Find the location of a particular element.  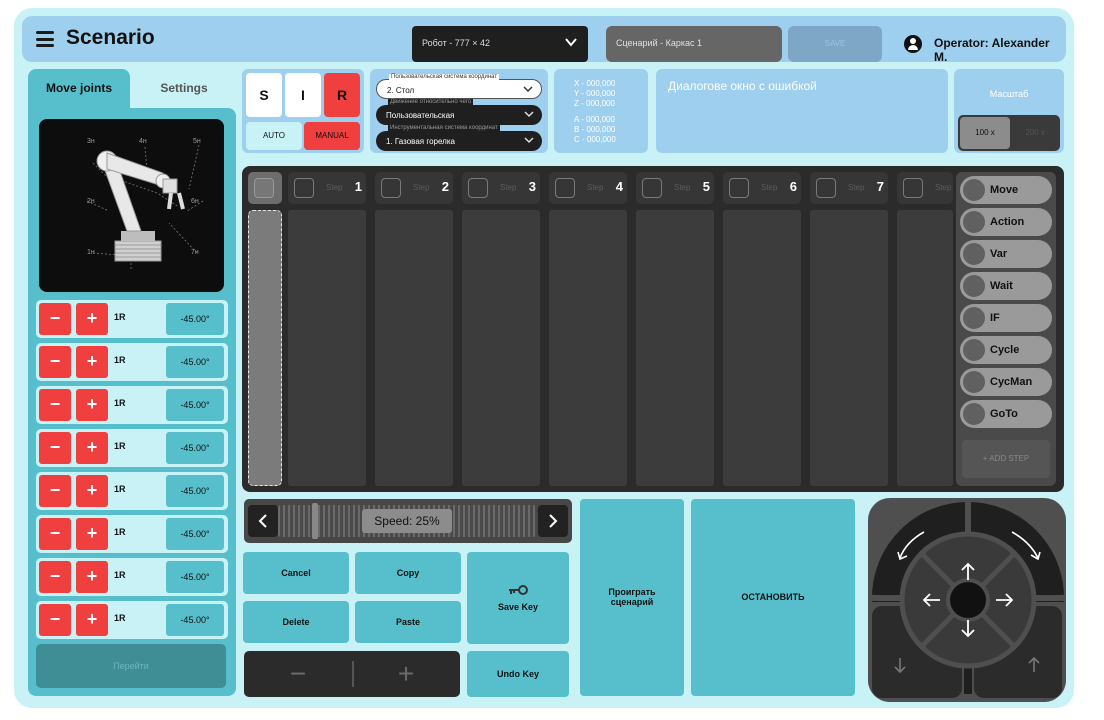

operator-name: Operator: Alexander M. is located at coordinates (992, 50).